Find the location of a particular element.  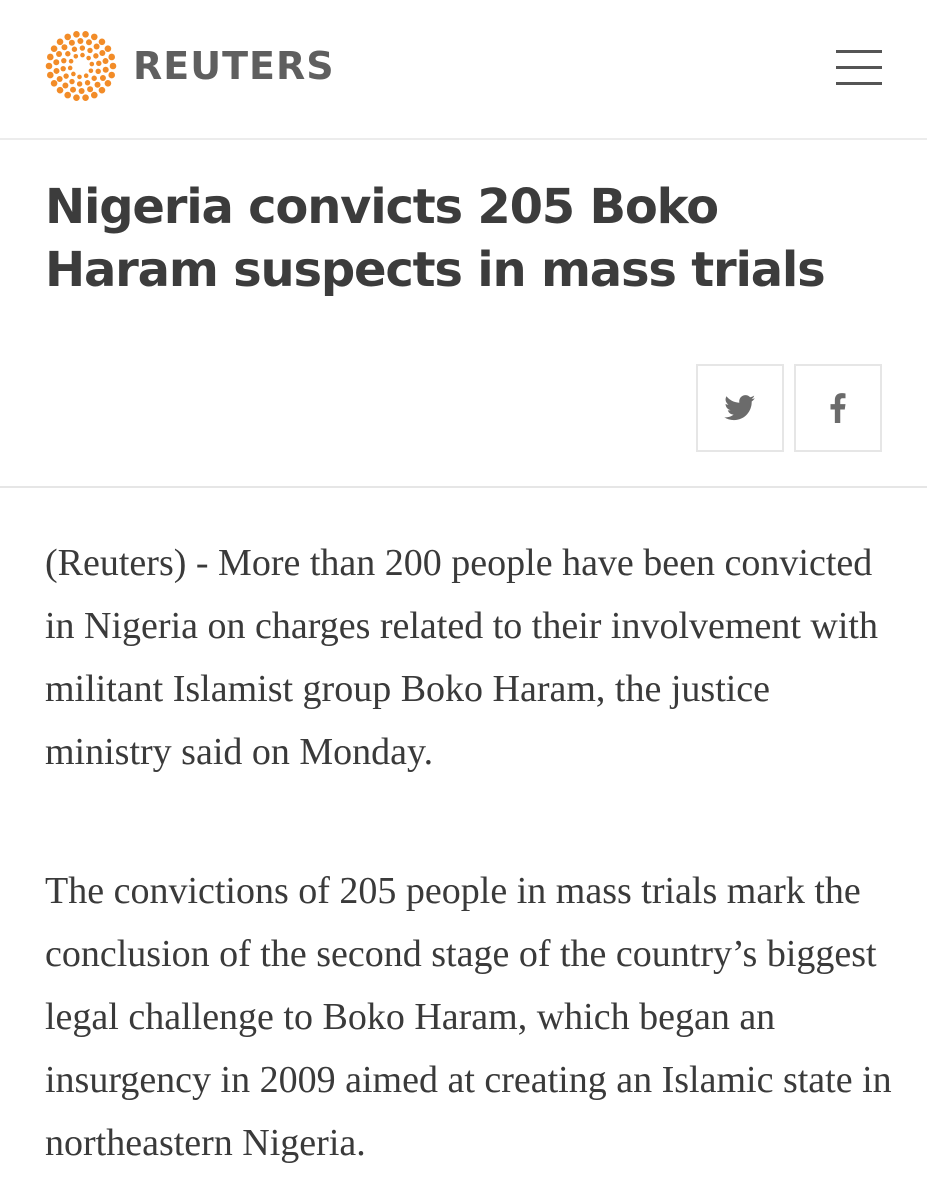

reuters-logo: REUTERS is located at coordinates (190, 66).